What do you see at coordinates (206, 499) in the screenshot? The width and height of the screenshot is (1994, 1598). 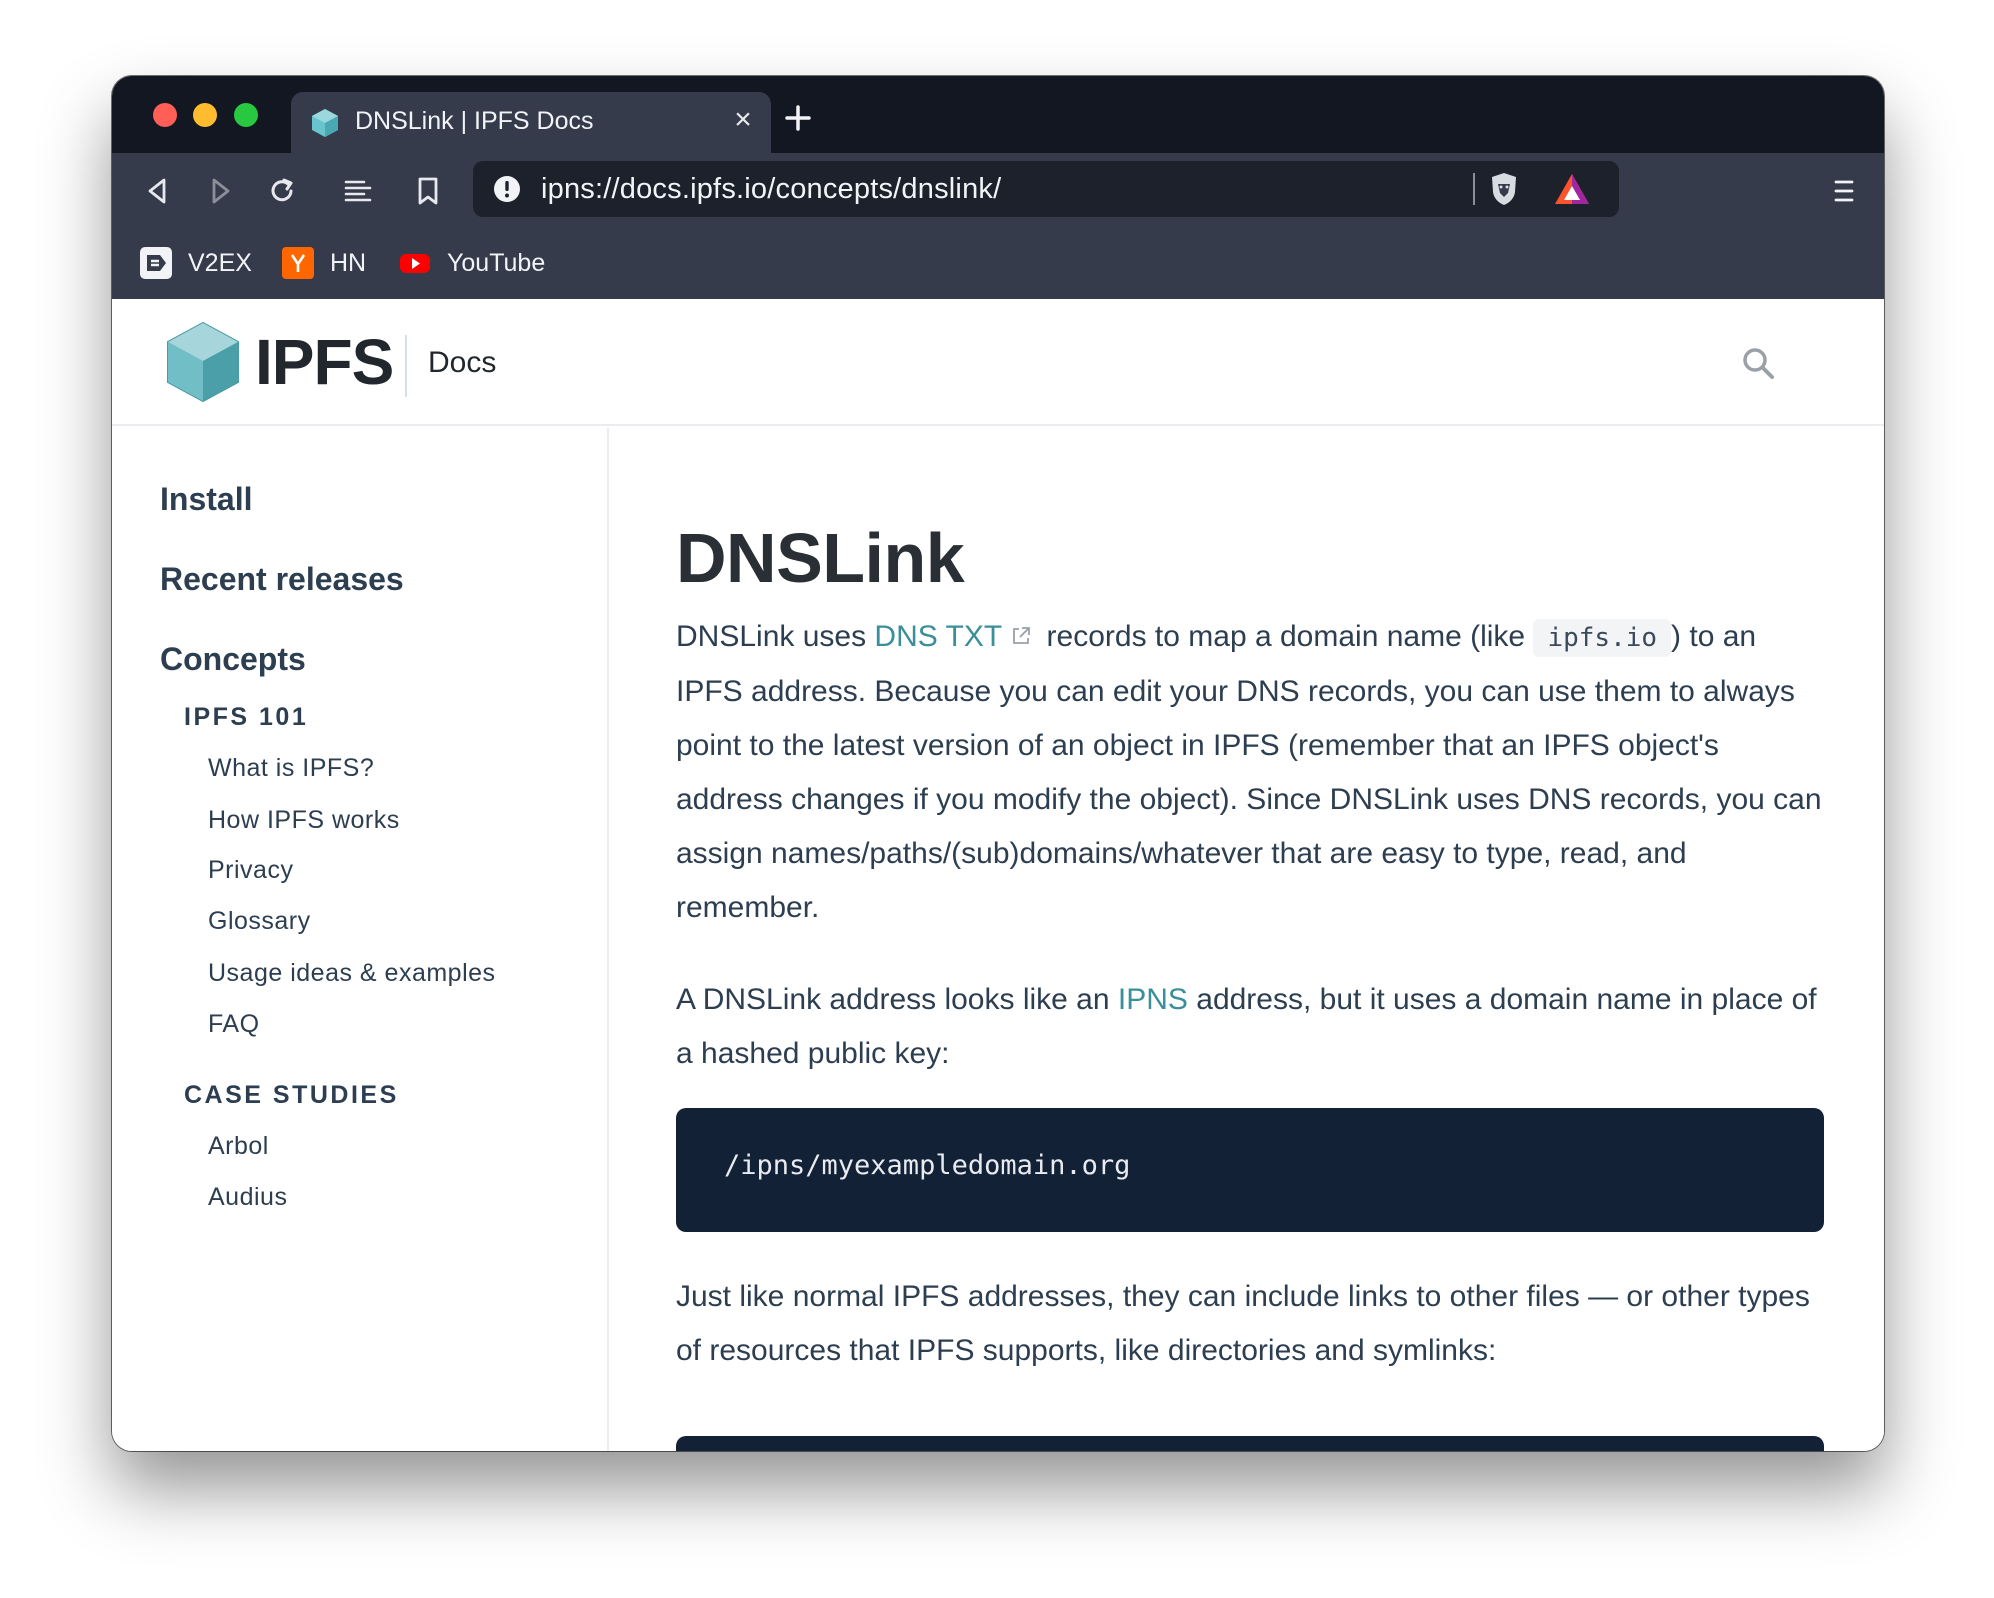 I see `sidebar-item-install: Install` at bounding box center [206, 499].